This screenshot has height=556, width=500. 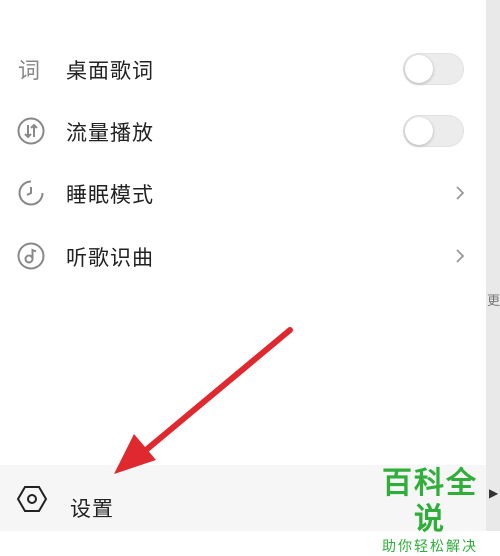 I want to click on background-text-fragment: 更, so click(x=493, y=301).